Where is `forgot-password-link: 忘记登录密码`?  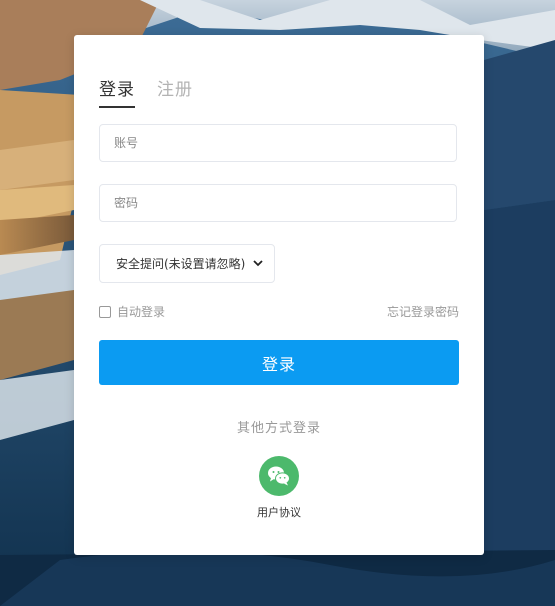
forgot-password-link: 忘记登录密码 is located at coordinates (423, 311).